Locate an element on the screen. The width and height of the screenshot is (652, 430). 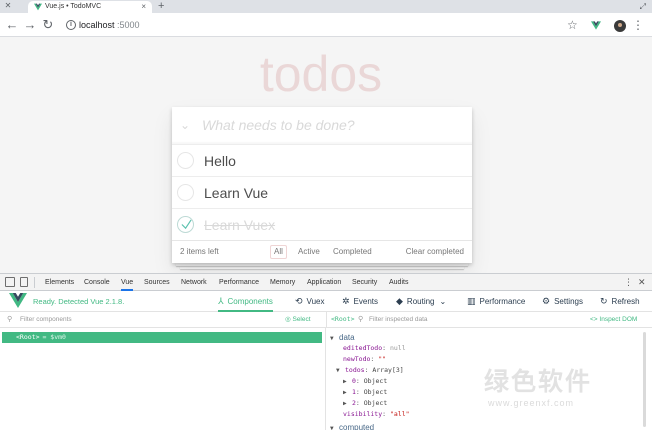
inspector-row: ▶ 1: Object is located at coordinates (365, 392).